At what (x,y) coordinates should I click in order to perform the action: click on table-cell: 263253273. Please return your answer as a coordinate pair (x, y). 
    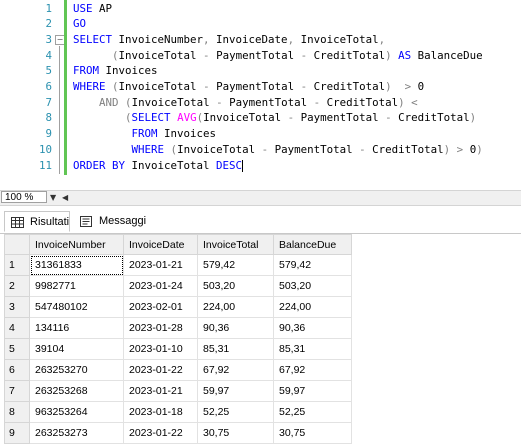
    Looking at the image, I should click on (76, 433).